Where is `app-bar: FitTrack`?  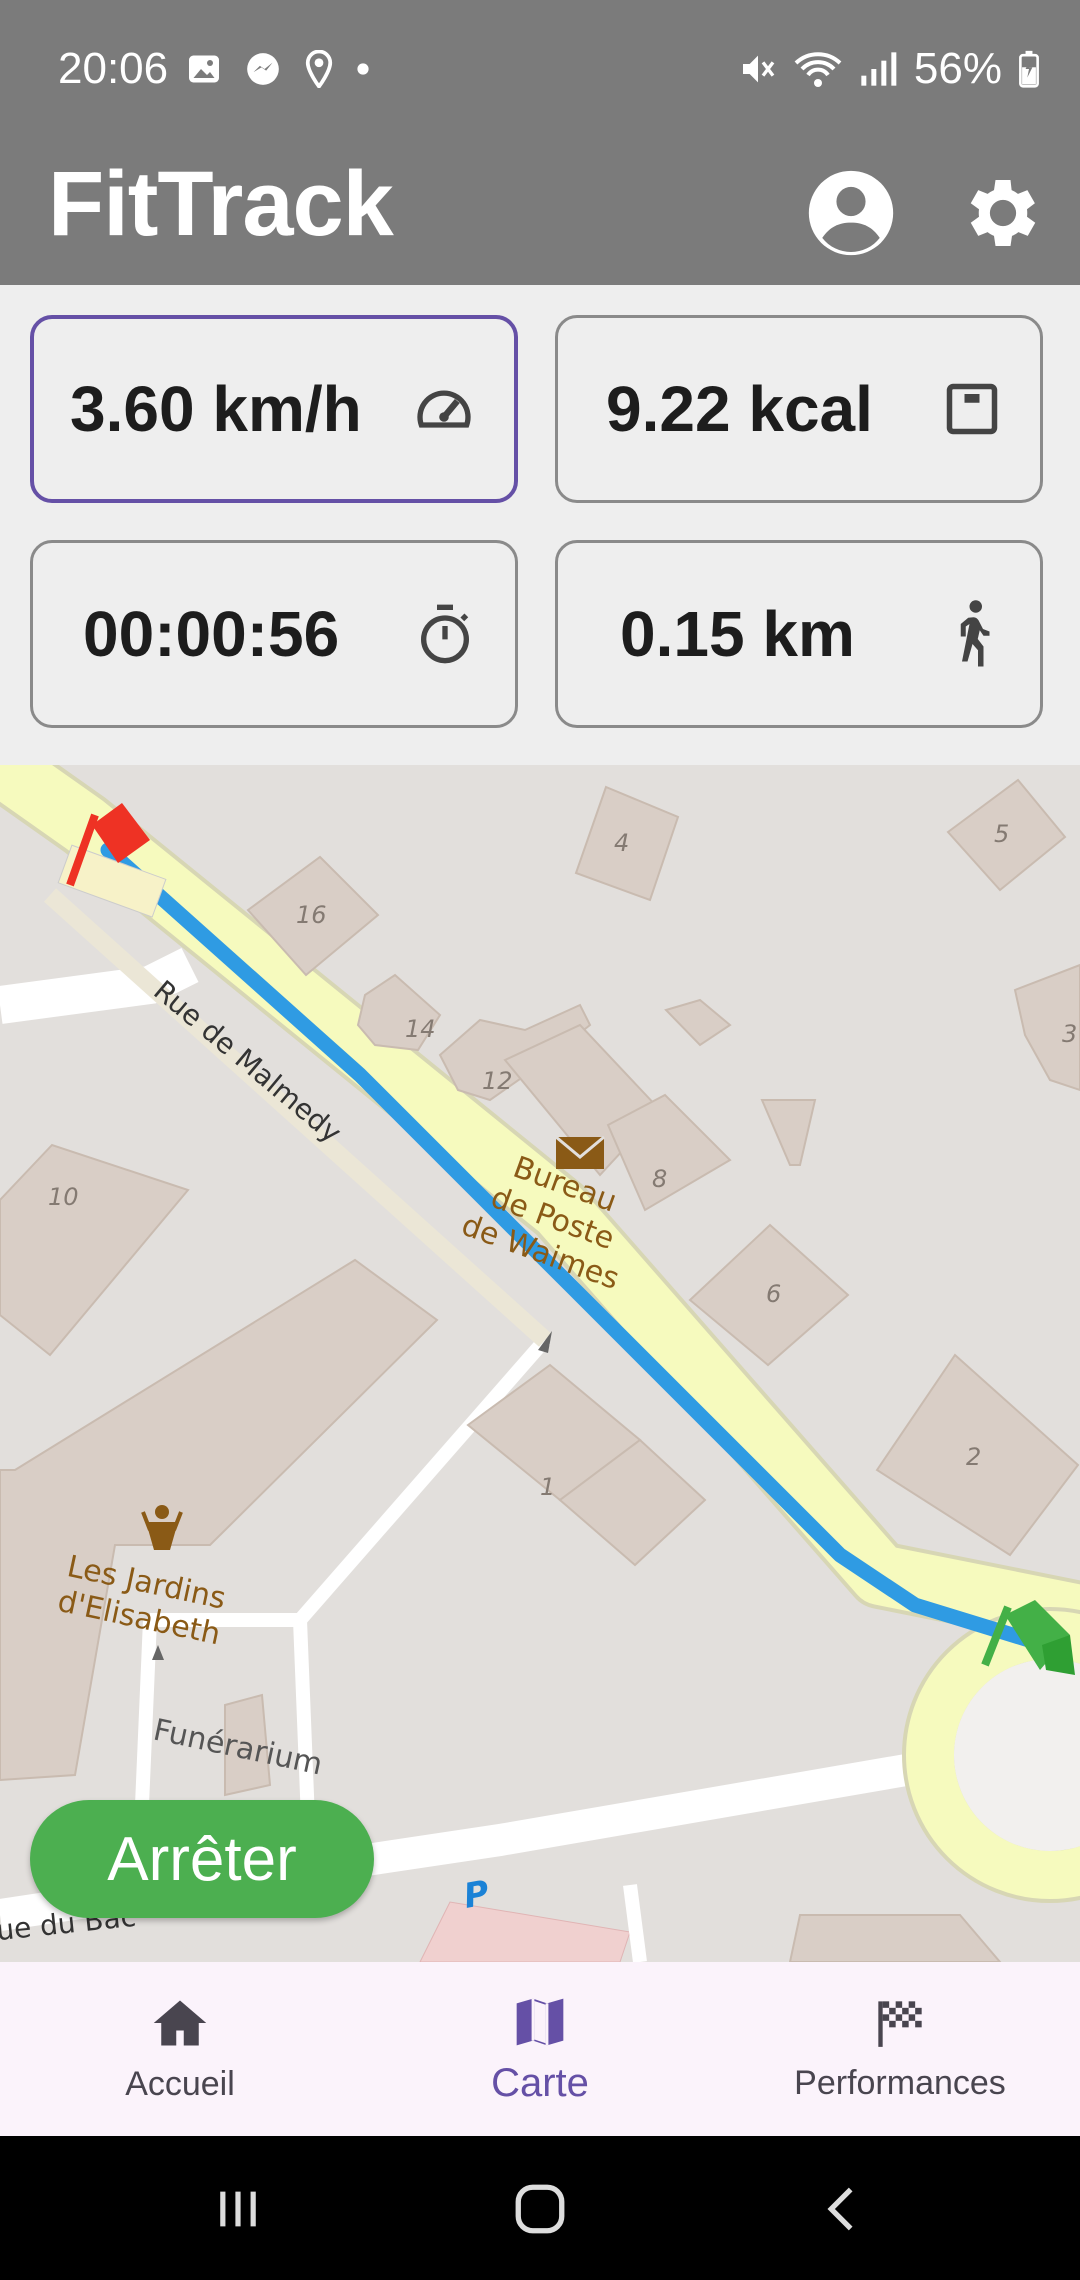 app-bar: FitTrack is located at coordinates (540, 212).